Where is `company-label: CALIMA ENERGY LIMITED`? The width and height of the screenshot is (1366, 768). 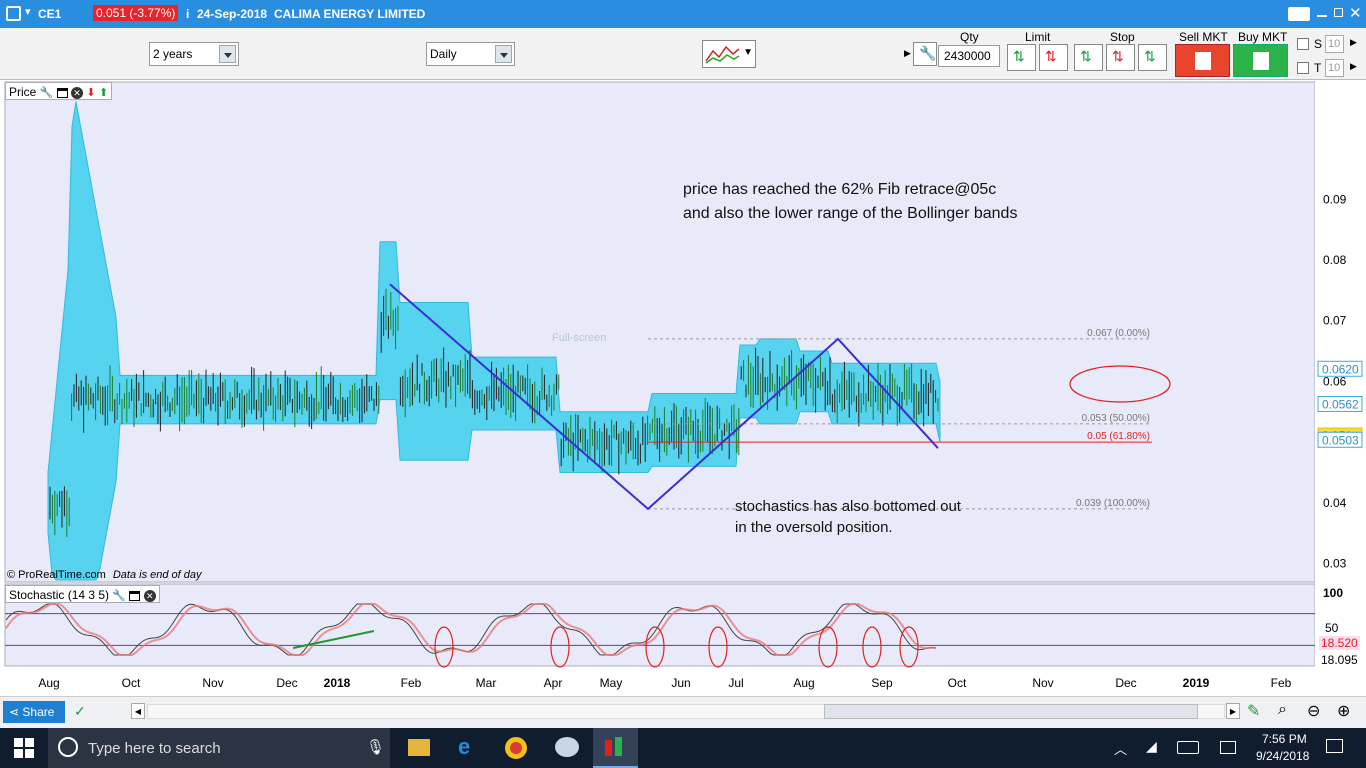 company-label: CALIMA ENERGY LIMITED is located at coordinates (350, 14).